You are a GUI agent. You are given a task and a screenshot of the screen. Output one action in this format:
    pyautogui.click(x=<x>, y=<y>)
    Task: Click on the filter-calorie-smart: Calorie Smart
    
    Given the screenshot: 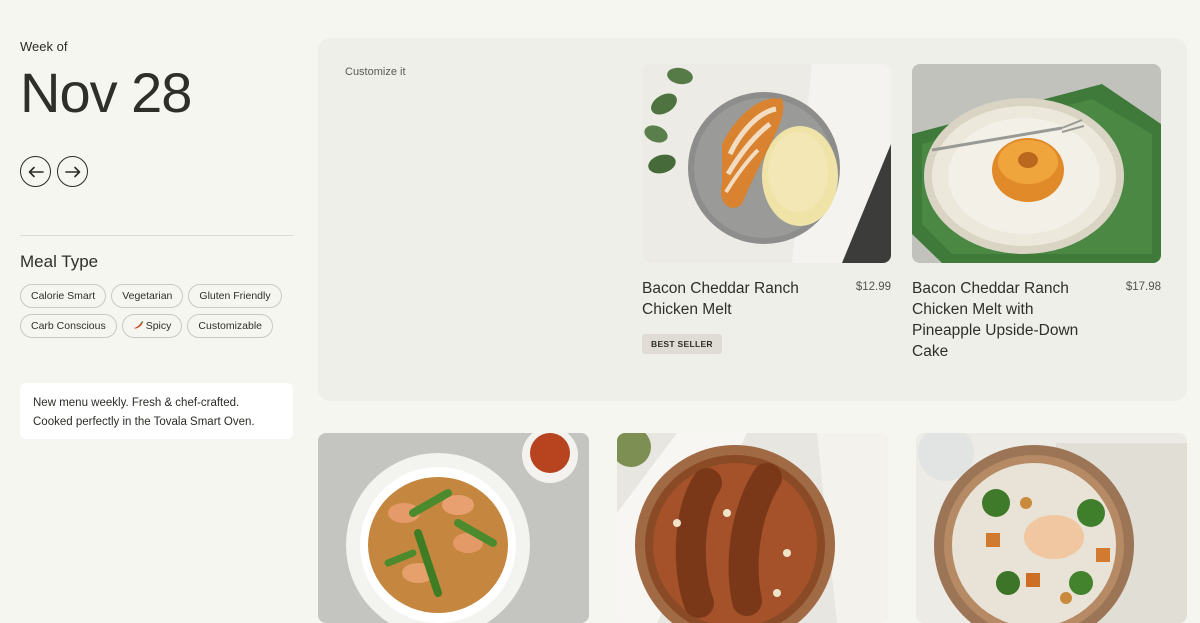 What is the action you would take?
    pyautogui.click(x=63, y=296)
    